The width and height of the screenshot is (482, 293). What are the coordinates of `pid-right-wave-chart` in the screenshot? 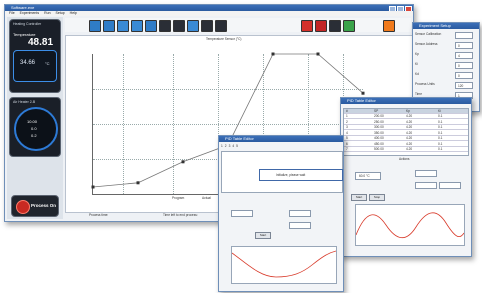 It's located at (410, 225).